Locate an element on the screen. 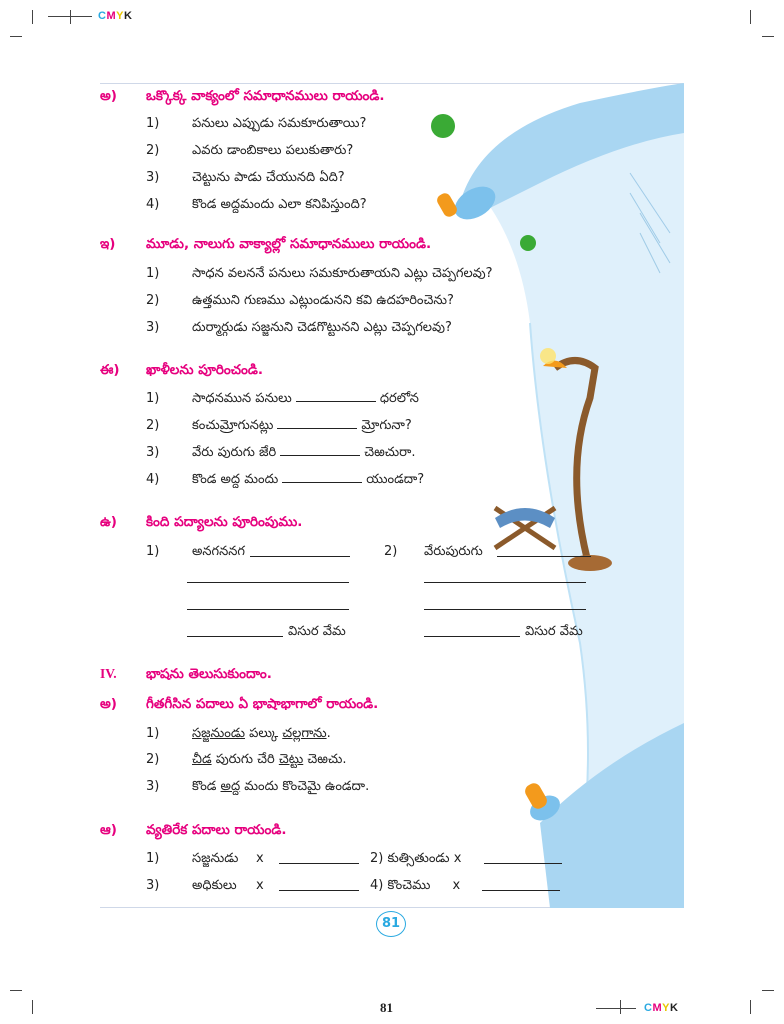 The width and height of the screenshot is (784, 1024). antonym-item: 4) కొంచెము x is located at coordinates (415, 885).